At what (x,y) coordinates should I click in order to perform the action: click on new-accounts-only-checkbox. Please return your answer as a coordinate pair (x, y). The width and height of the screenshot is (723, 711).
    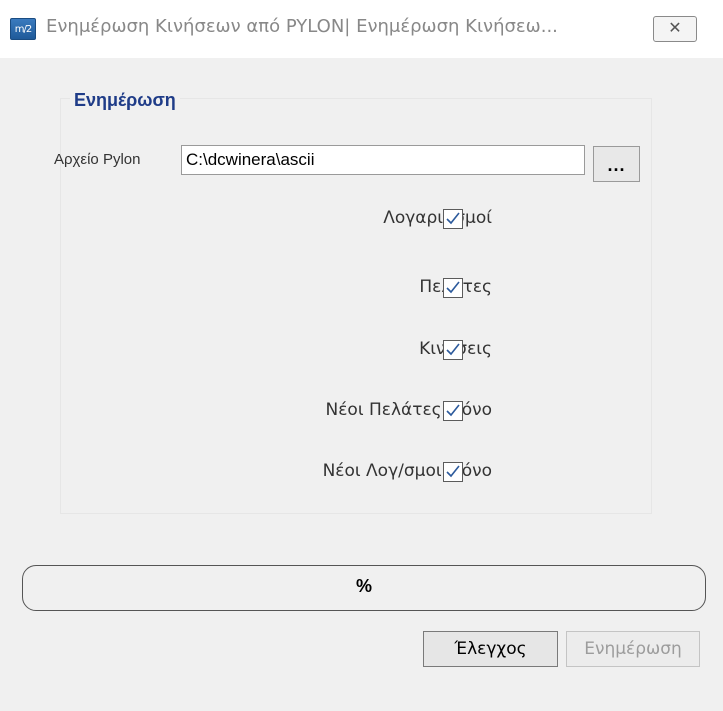
    Looking at the image, I should click on (453, 472).